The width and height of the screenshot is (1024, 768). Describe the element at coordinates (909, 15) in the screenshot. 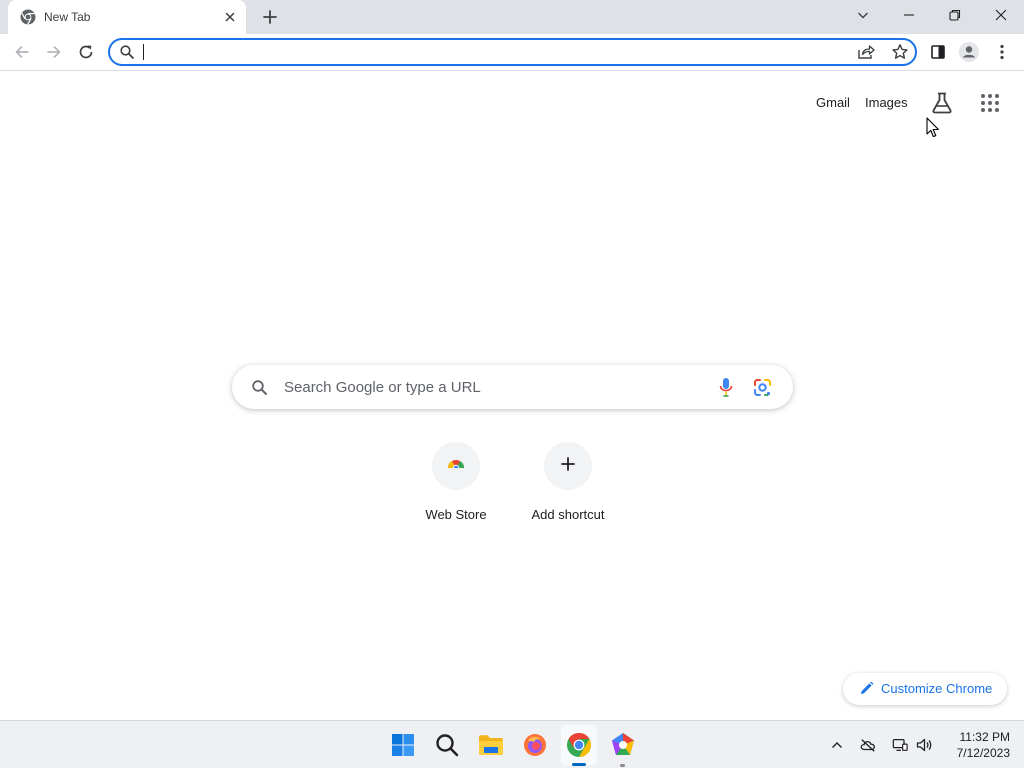

I see `minimize-icon` at that location.